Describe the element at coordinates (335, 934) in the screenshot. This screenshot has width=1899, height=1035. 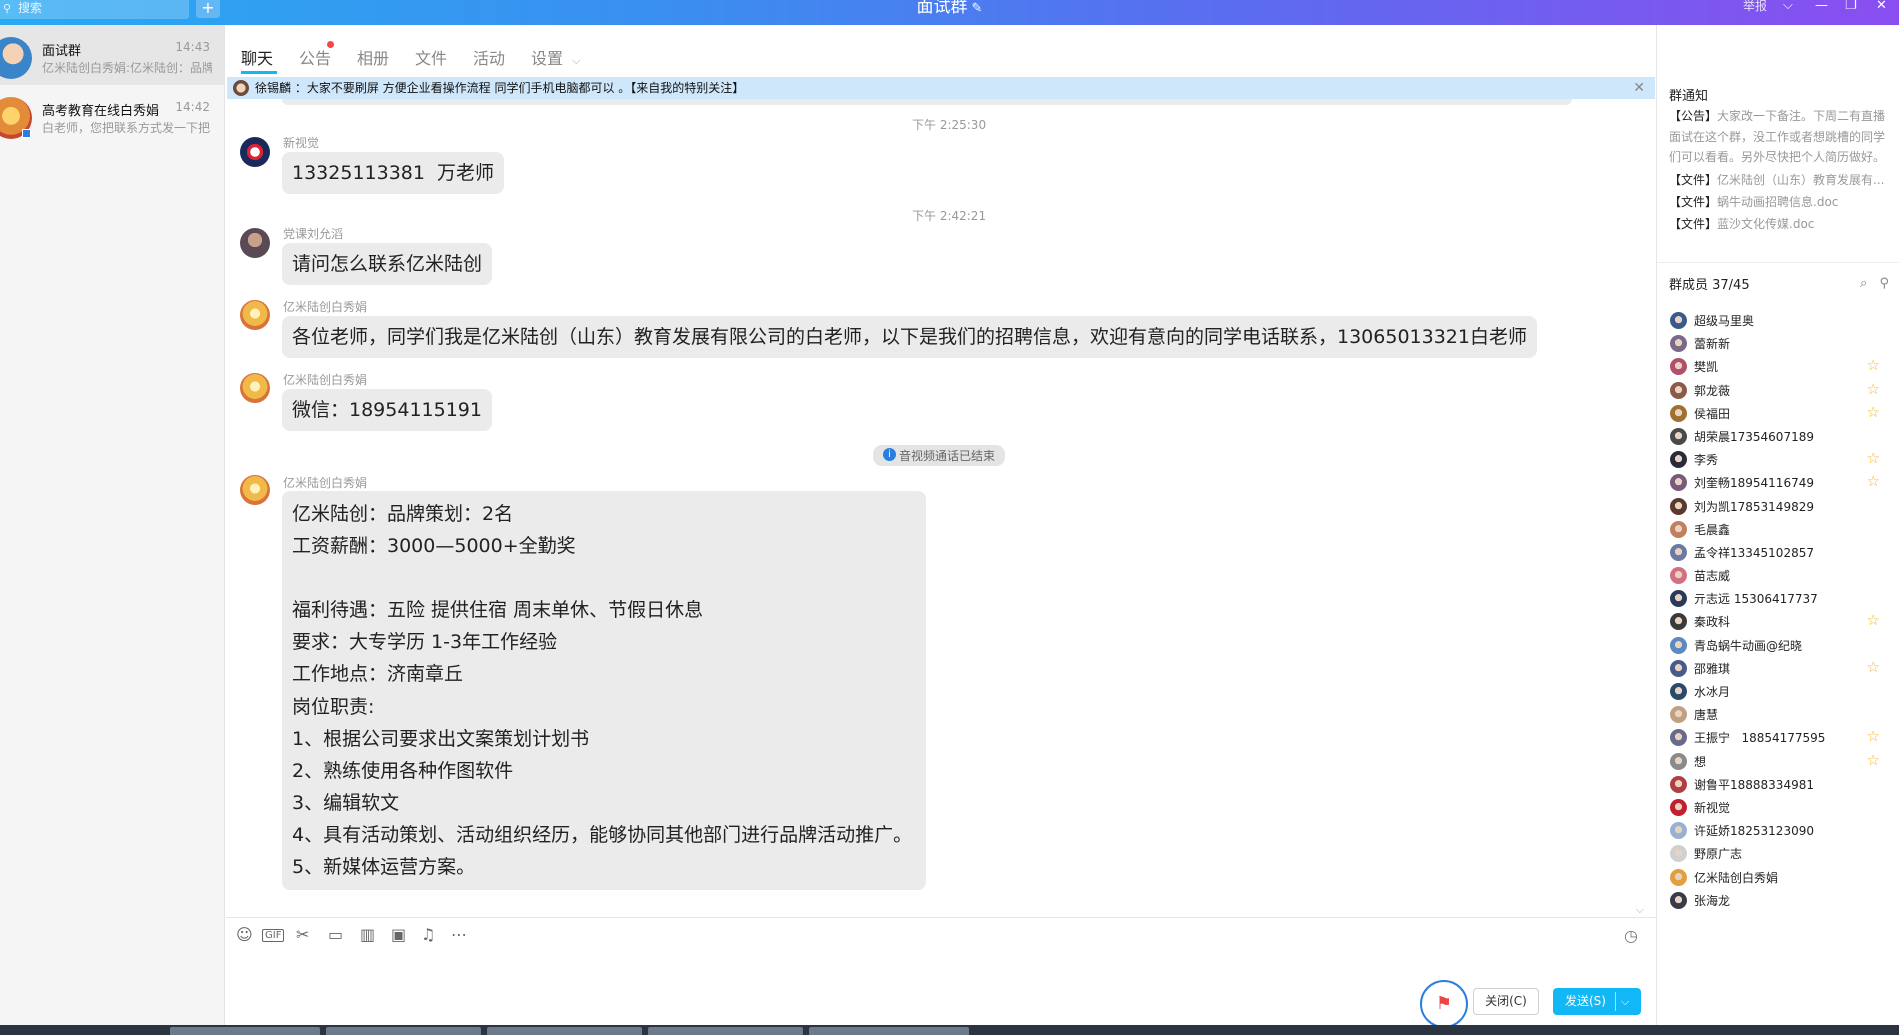
I see `folder-icon: ▭` at that location.